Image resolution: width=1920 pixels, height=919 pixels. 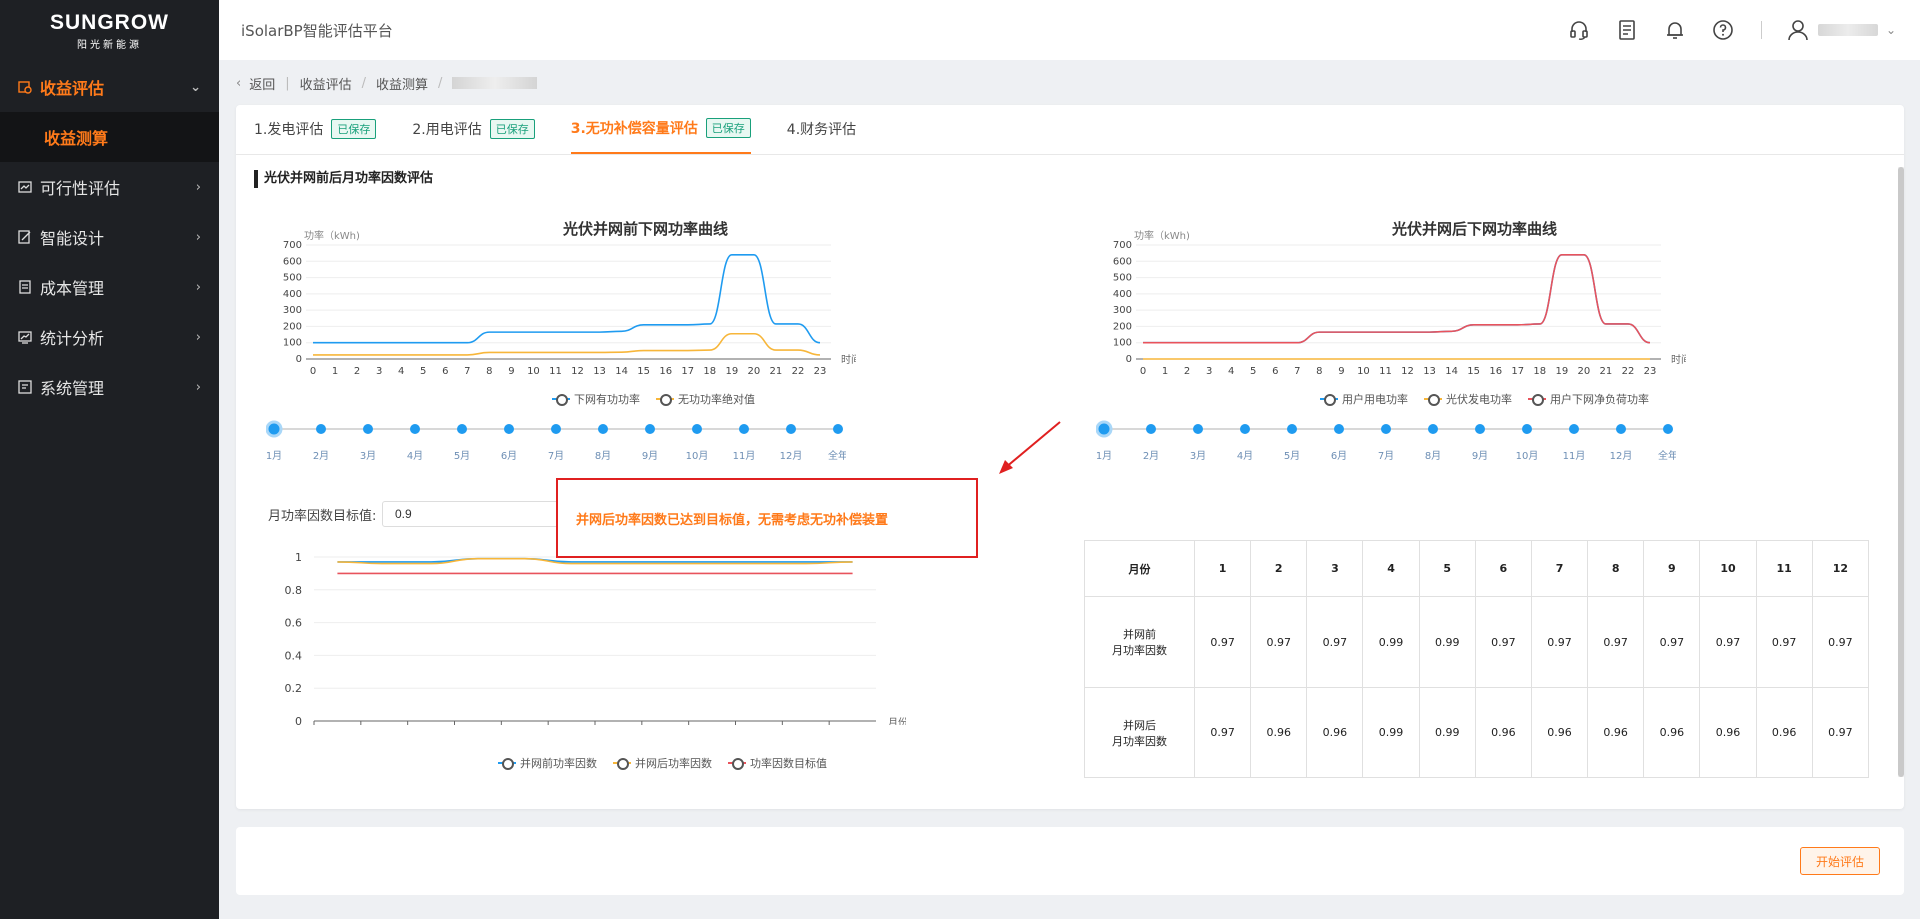 What do you see at coordinates (705, 399) in the screenshot?
I see `legend-item: 无功功率绝对值` at bounding box center [705, 399].